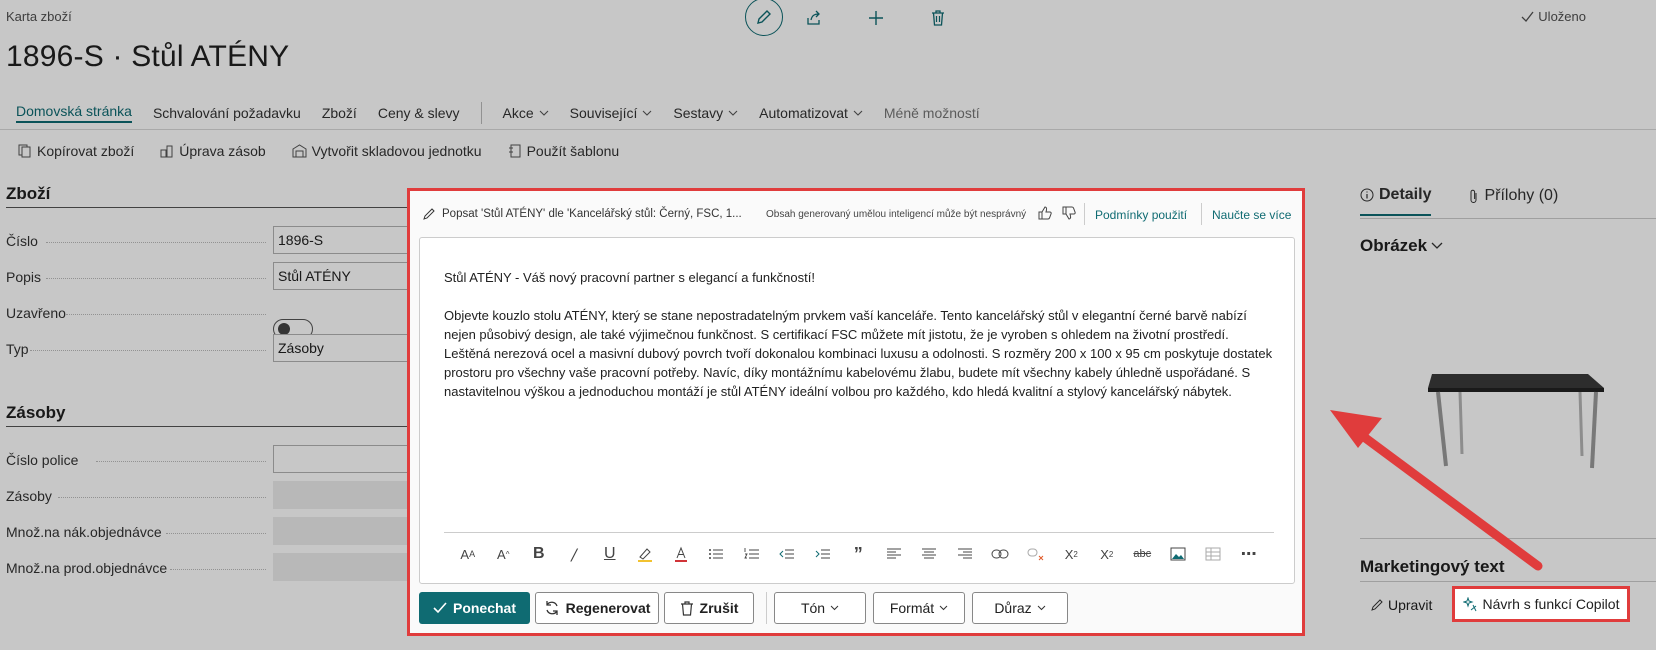 Image resolution: width=1656 pixels, height=650 pixels. Describe the element at coordinates (539, 554) in the screenshot. I see `bold-icon: B` at that location.